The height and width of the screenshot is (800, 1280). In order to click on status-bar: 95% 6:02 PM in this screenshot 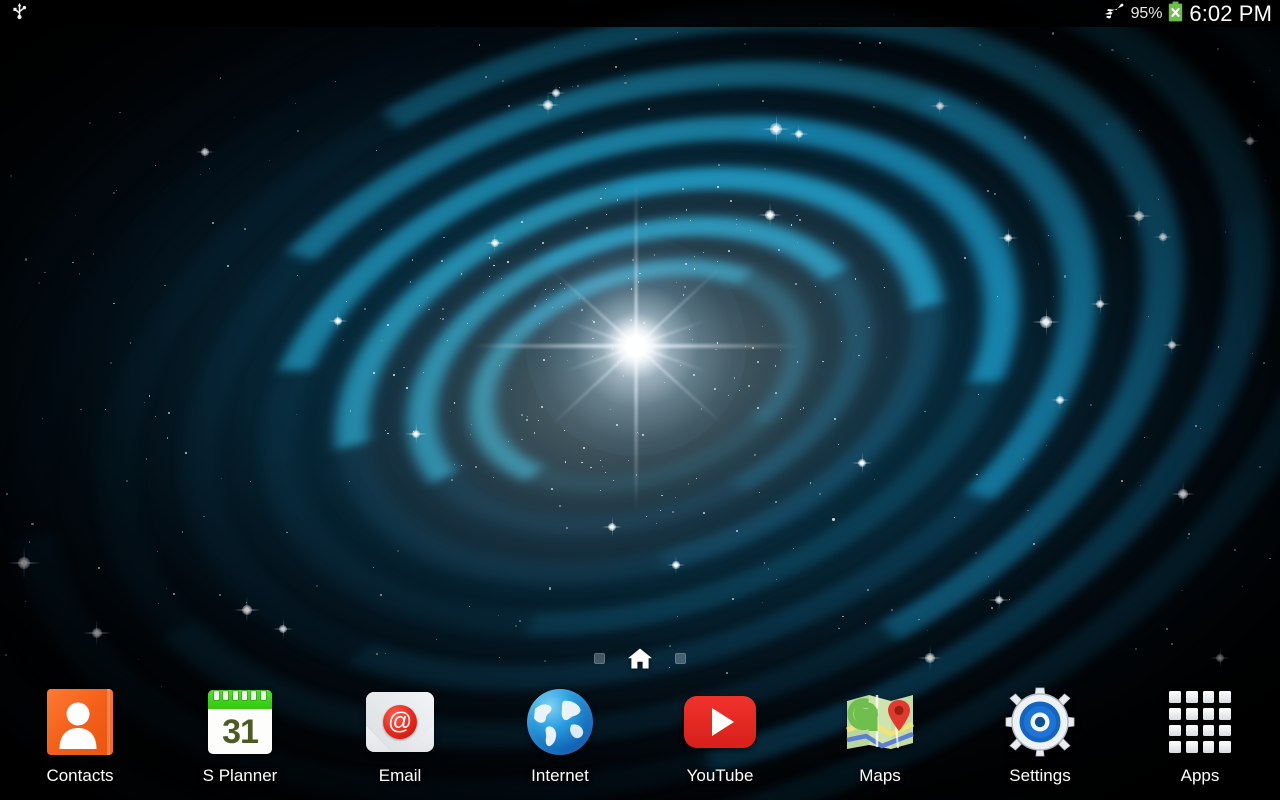, I will do `click(640, 13)`.